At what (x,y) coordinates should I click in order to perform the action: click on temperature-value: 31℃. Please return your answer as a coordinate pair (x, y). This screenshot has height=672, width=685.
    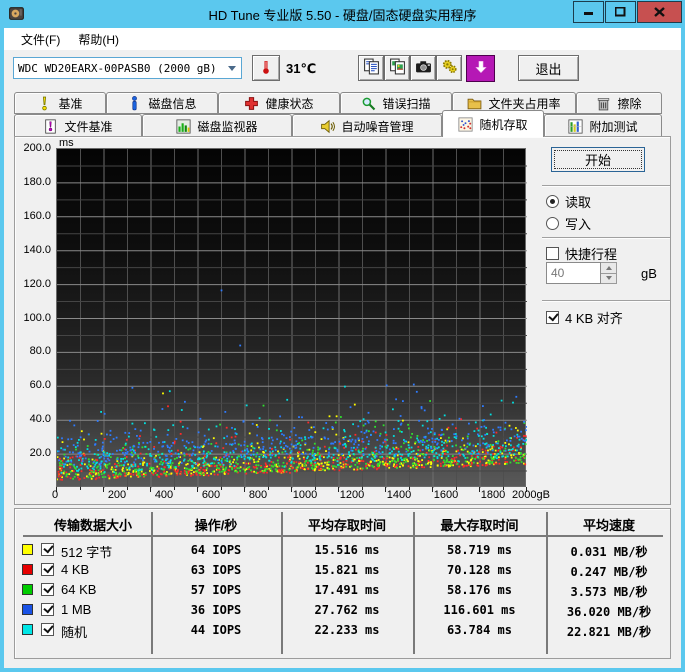
    Looking at the image, I should click on (301, 68).